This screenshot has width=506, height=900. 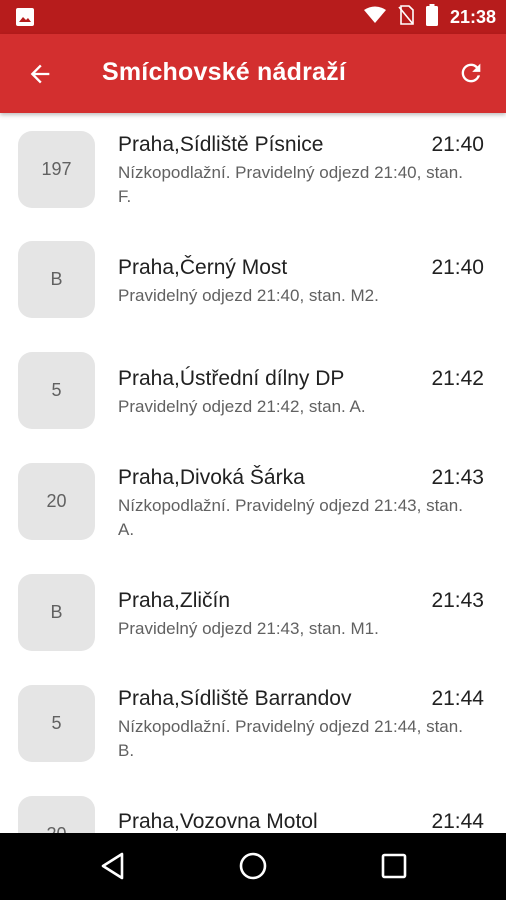 I want to click on battery-icon, so click(x=431, y=17).